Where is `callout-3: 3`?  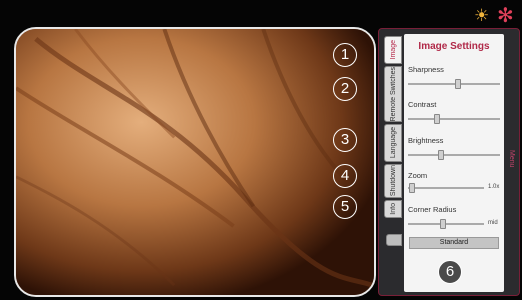
callout-3: 3 is located at coordinates (345, 140).